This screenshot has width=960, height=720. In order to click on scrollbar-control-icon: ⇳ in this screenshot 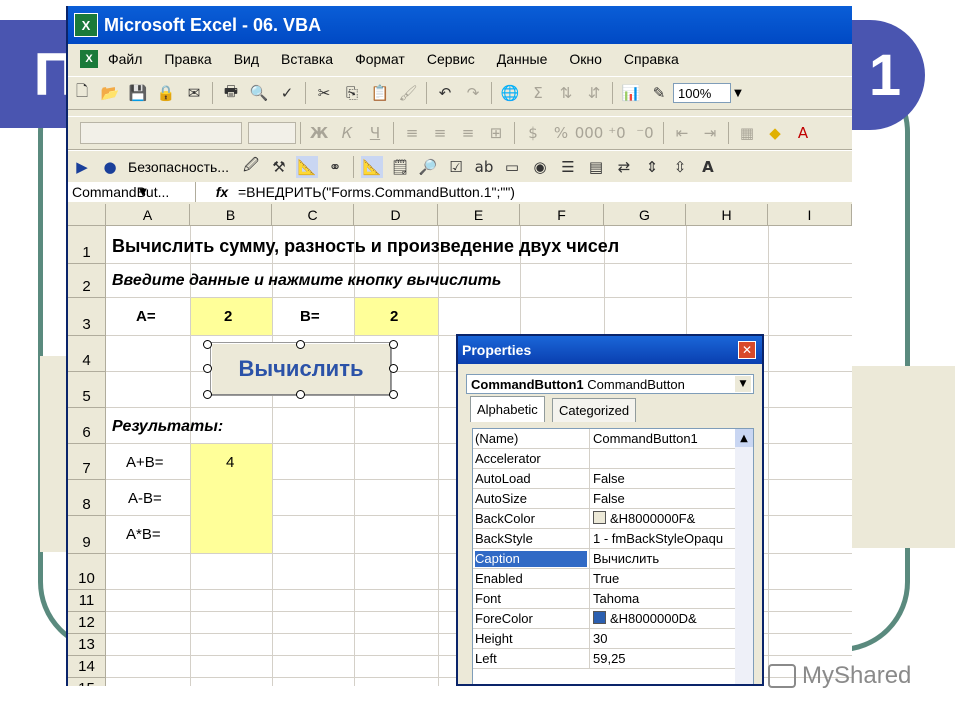, I will do `click(680, 167)`.